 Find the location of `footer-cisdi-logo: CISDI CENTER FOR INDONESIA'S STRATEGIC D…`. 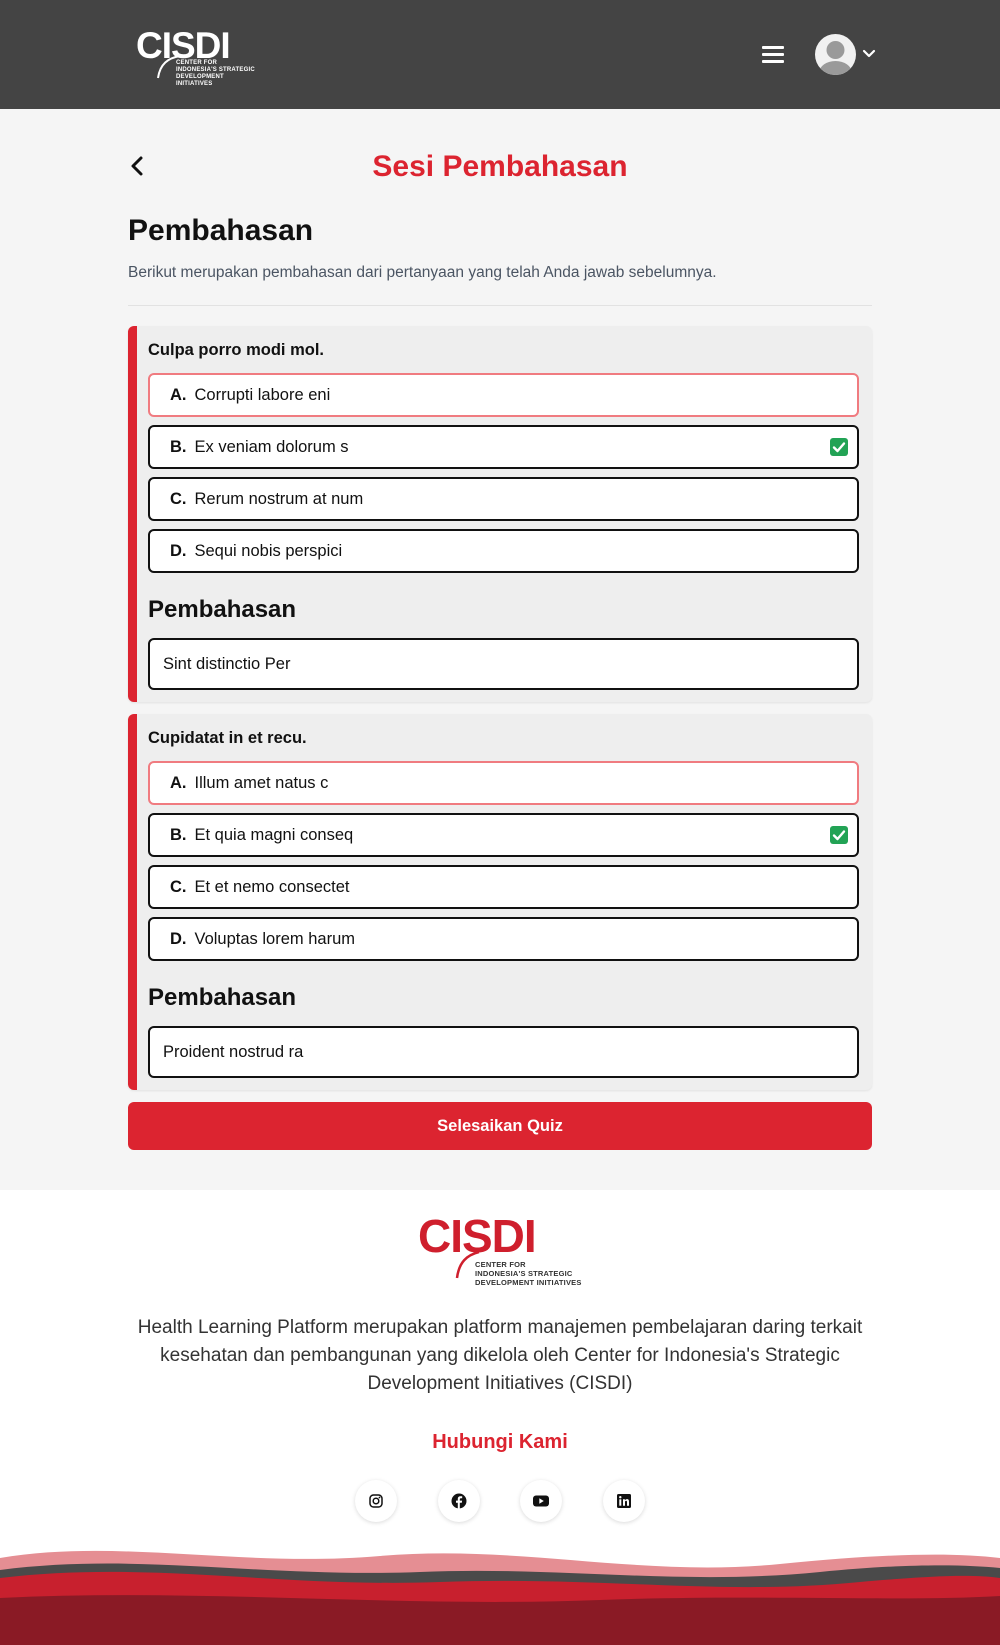

footer-cisdi-logo: CISDI CENTER FOR INDONESIA'S STRATEGIC D… is located at coordinates (503, 1248).